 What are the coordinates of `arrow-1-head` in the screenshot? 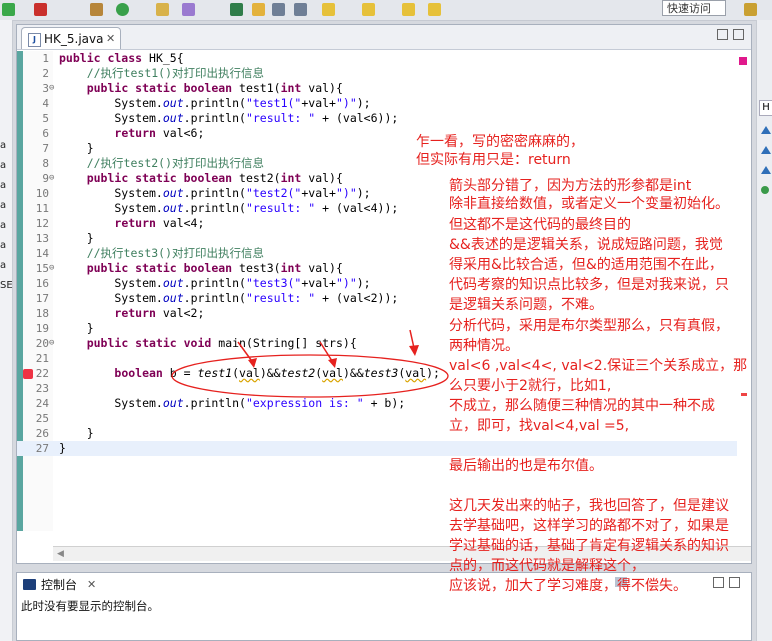 It's located at (252, 363).